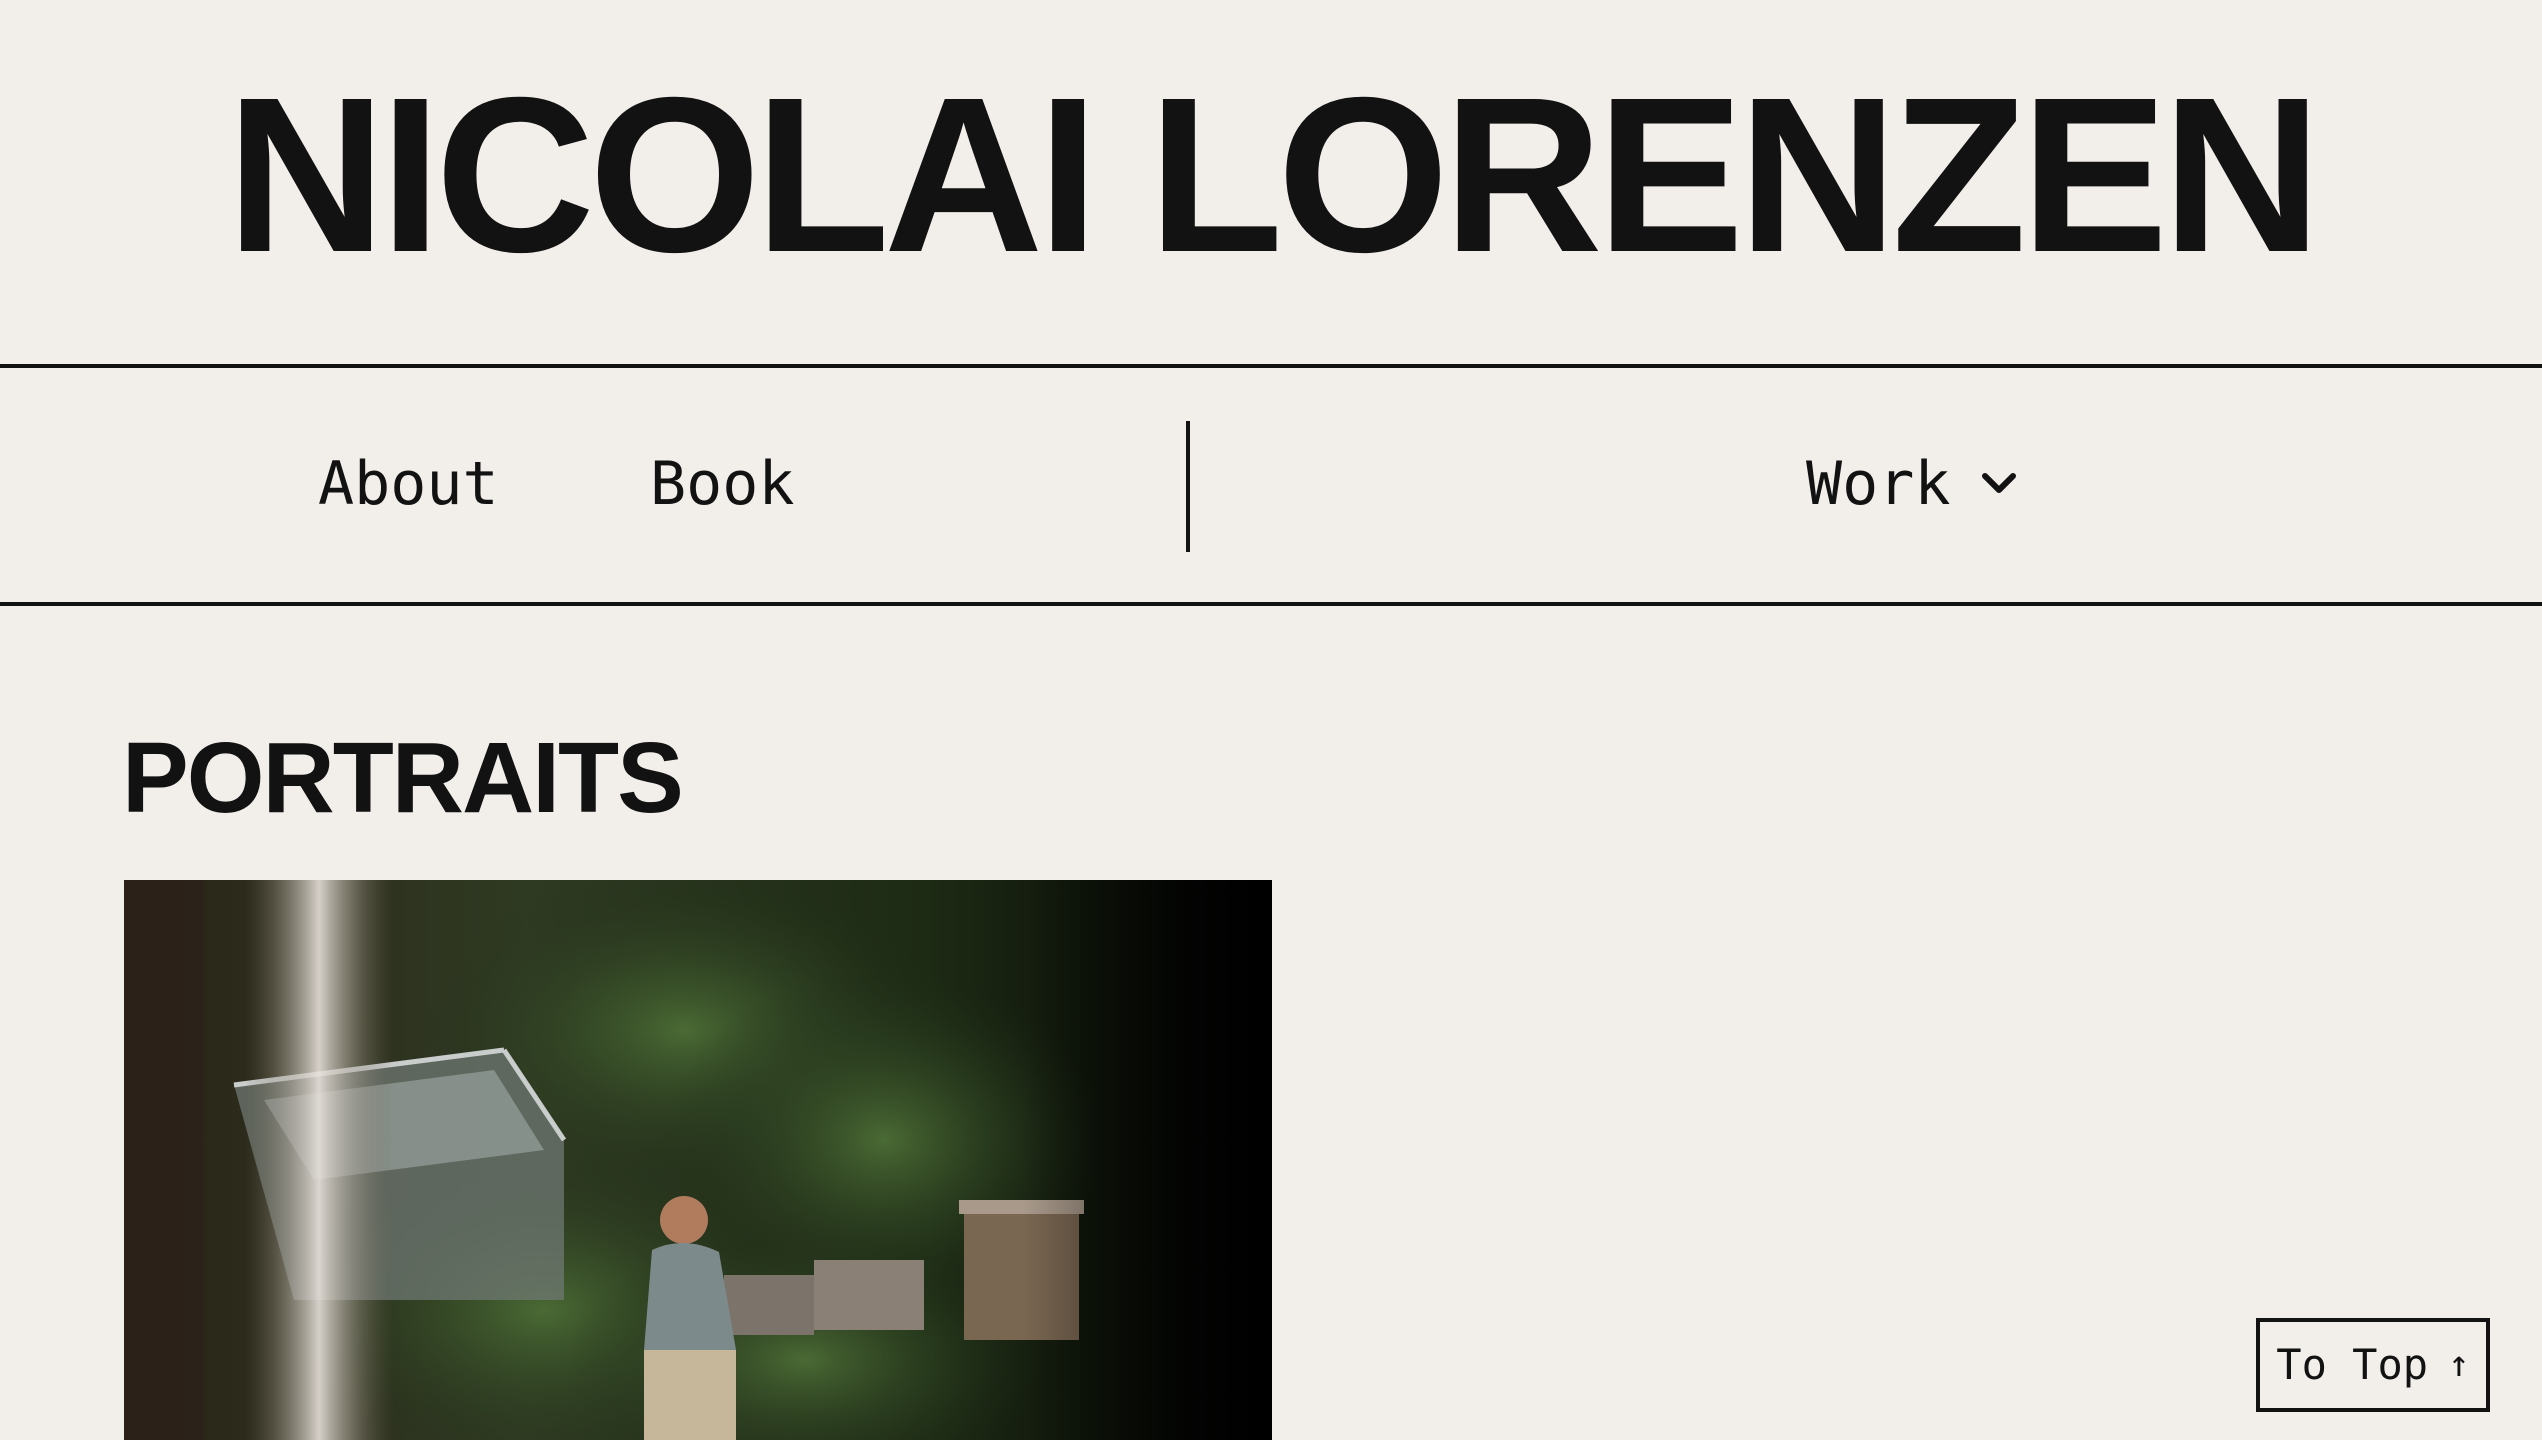 This screenshot has width=2542, height=1440. Describe the element at coordinates (408, 484) in the screenshot. I see `nav-link-about: About` at that location.